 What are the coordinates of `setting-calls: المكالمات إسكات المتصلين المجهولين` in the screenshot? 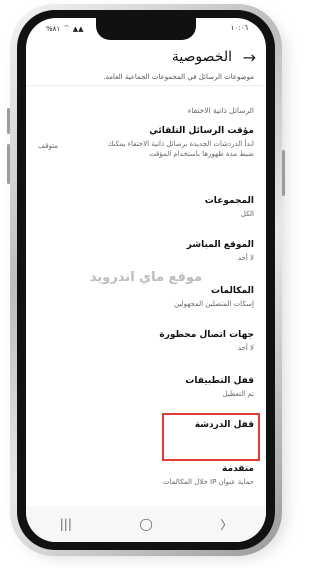 It's located at (146, 297).